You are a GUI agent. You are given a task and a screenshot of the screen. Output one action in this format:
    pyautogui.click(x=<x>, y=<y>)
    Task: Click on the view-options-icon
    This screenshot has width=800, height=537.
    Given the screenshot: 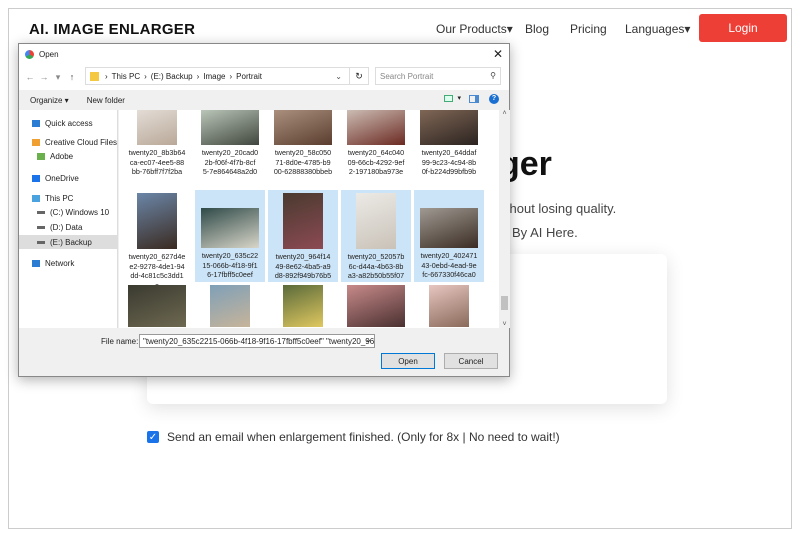 What is the action you would take?
    pyautogui.click(x=448, y=98)
    